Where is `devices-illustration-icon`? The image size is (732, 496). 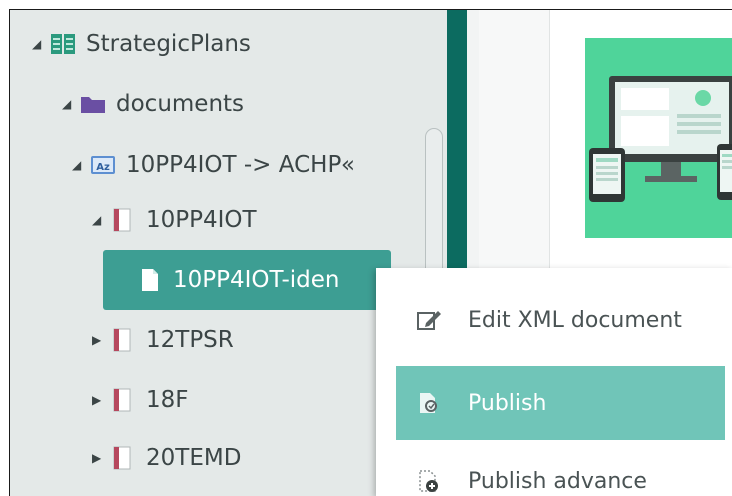 devices-illustration-icon is located at coordinates (660, 139).